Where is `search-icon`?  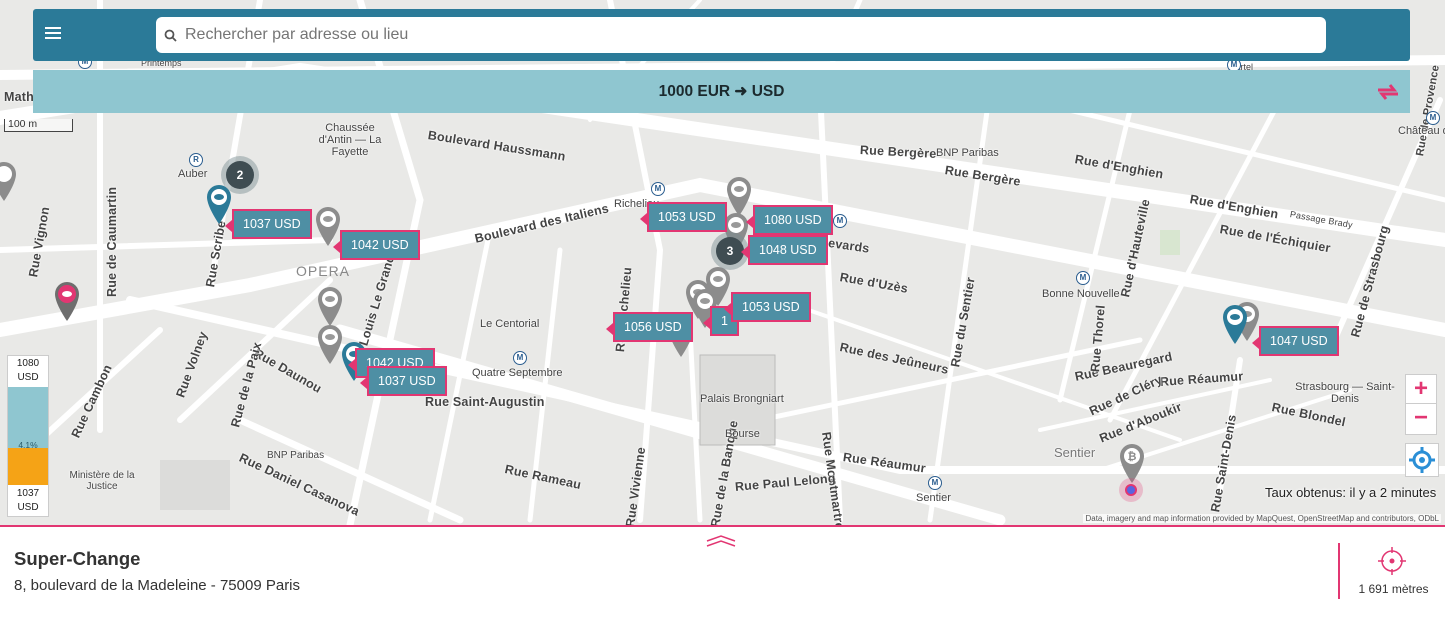
search-icon is located at coordinates (170, 35).